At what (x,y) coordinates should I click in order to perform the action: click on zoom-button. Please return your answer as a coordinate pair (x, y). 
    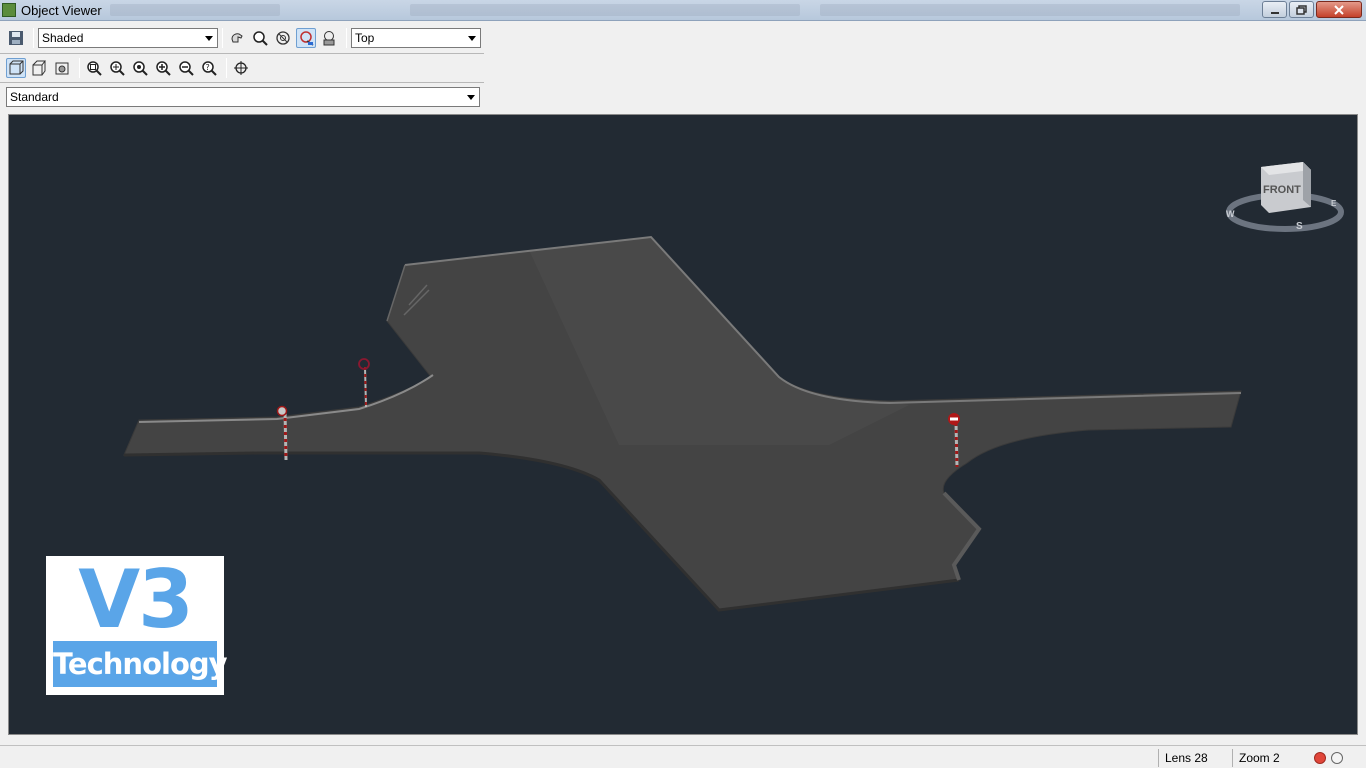
    Looking at the image, I should click on (260, 38).